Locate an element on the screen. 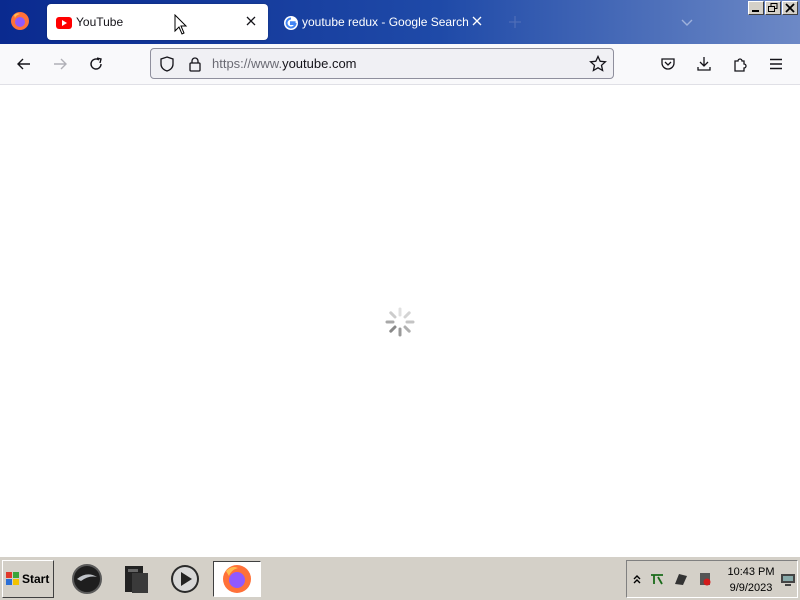 The width and height of the screenshot is (800, 600). url-domain: youtube.com is located at coordinates (319, 63).